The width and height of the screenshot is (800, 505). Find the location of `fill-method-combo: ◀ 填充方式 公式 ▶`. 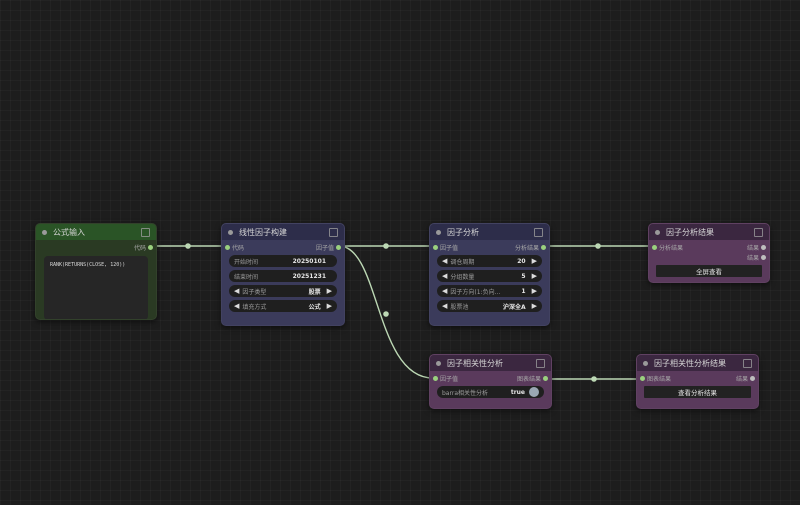

fill-method-combo: ◀ 填充方式 公式 ▶ is located at coordinates (283, 306).